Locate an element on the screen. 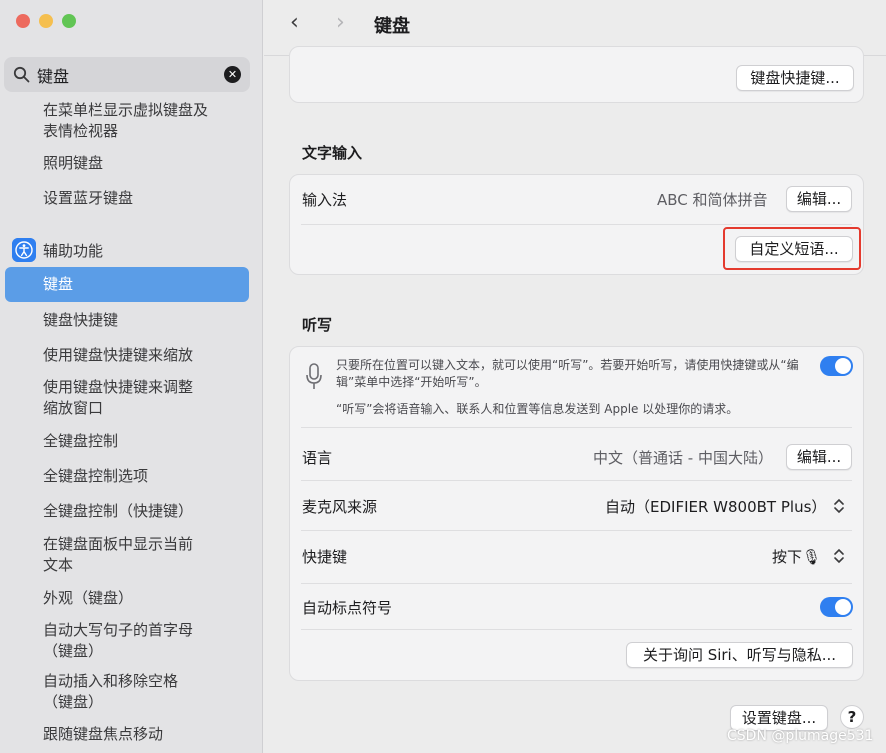 This screenshot has width=886, height=753. clear-icon: ✕ is located at coordinates (232, 74).